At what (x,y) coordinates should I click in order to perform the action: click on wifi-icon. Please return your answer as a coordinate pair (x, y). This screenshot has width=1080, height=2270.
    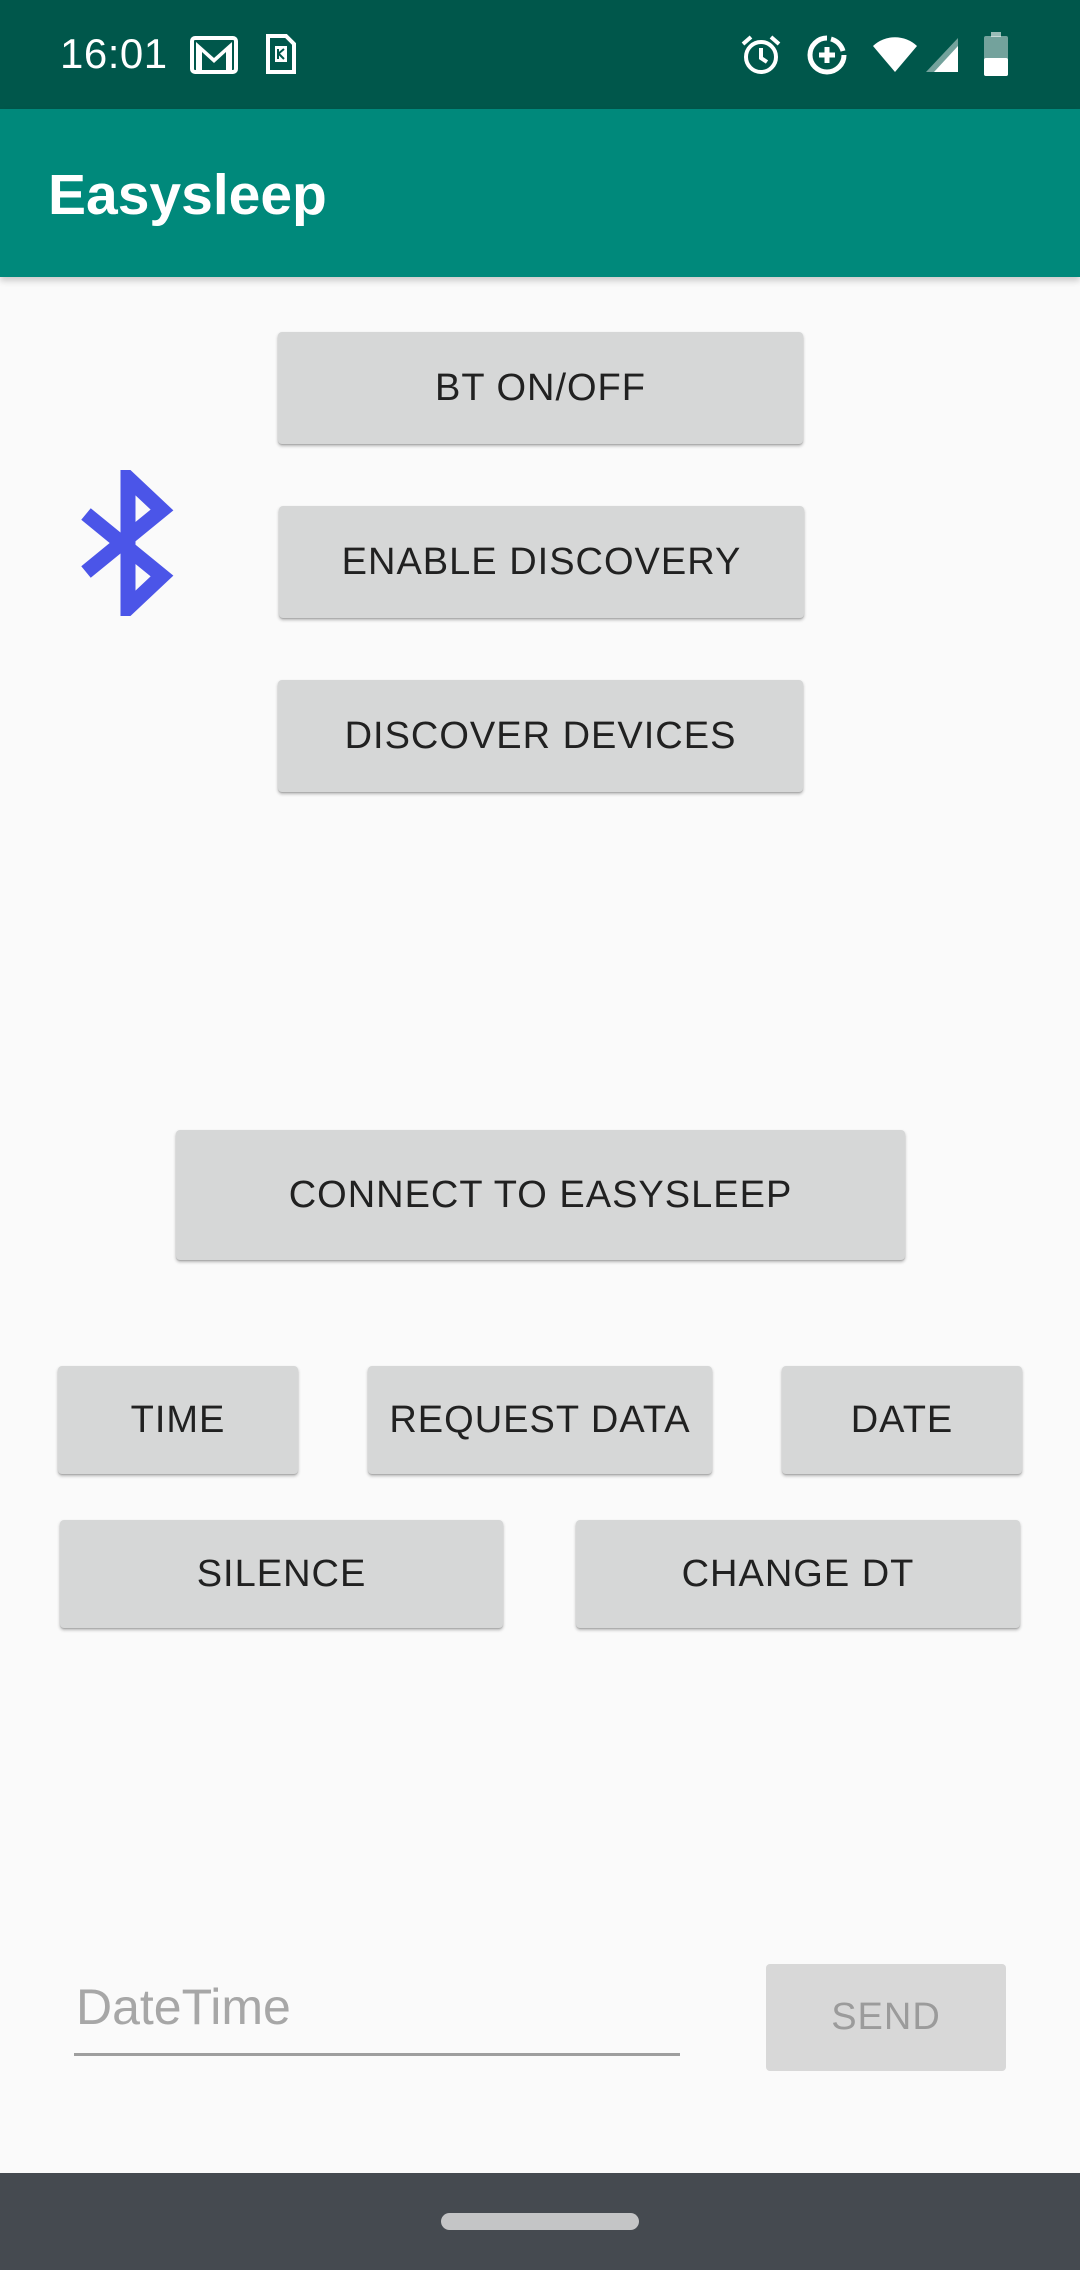
    Looking at the image, I should click on (895, 54).